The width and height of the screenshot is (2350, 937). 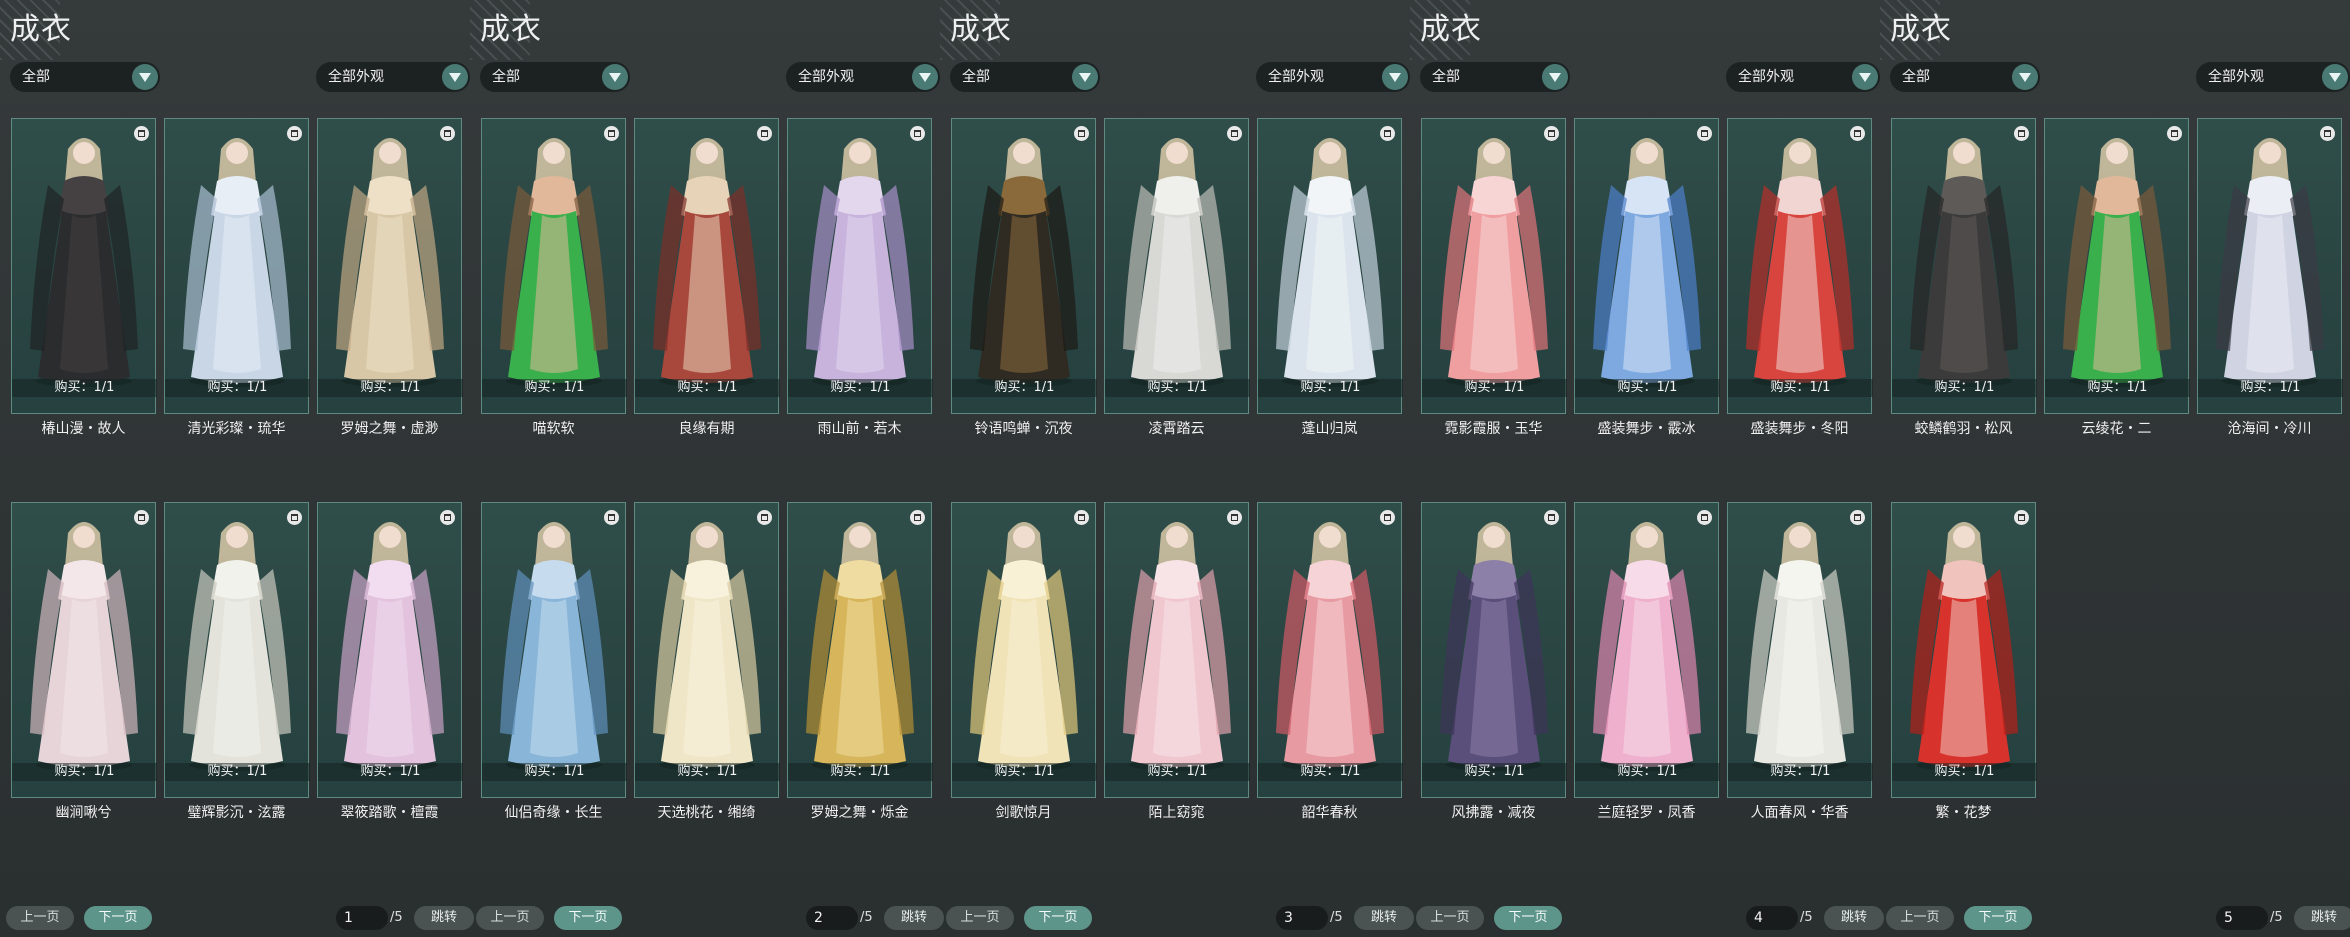 What do you see at coordinates (1024, 661) in the screenshot?
I see `outfit-card: 购买：1/1 剑歌惊月` at bounding box center [1024, 661].